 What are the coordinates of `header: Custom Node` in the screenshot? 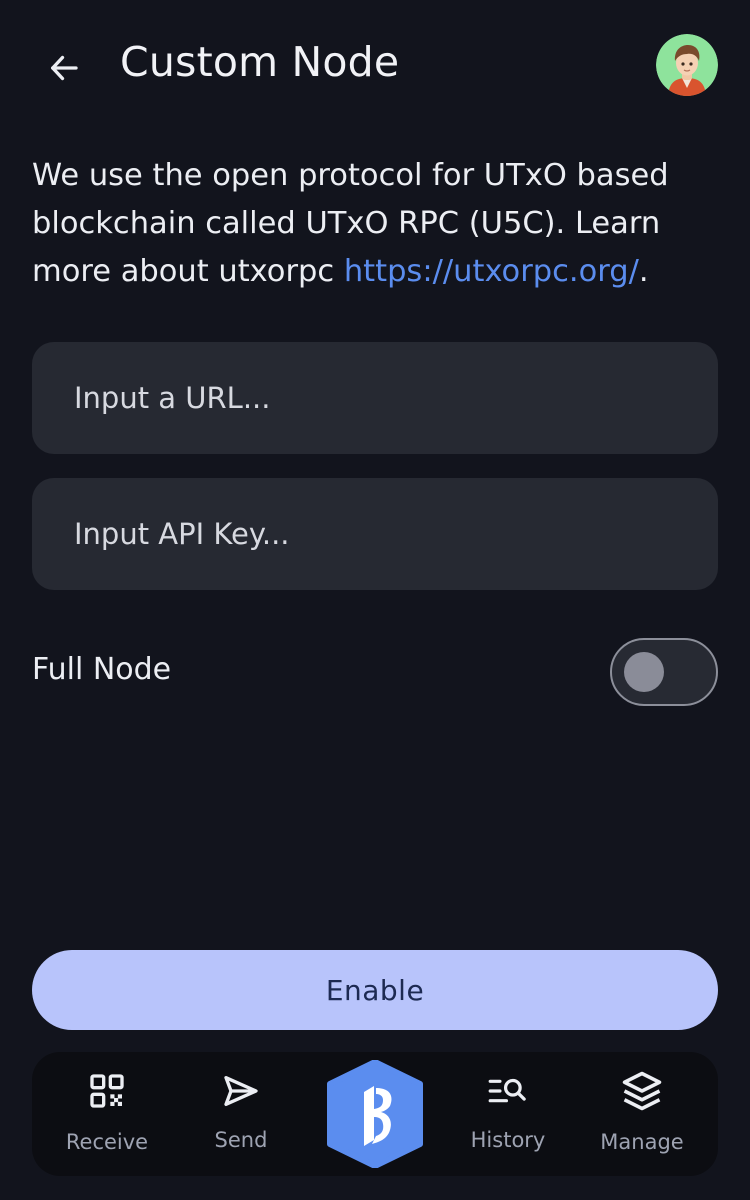 It's located at (375, 68).